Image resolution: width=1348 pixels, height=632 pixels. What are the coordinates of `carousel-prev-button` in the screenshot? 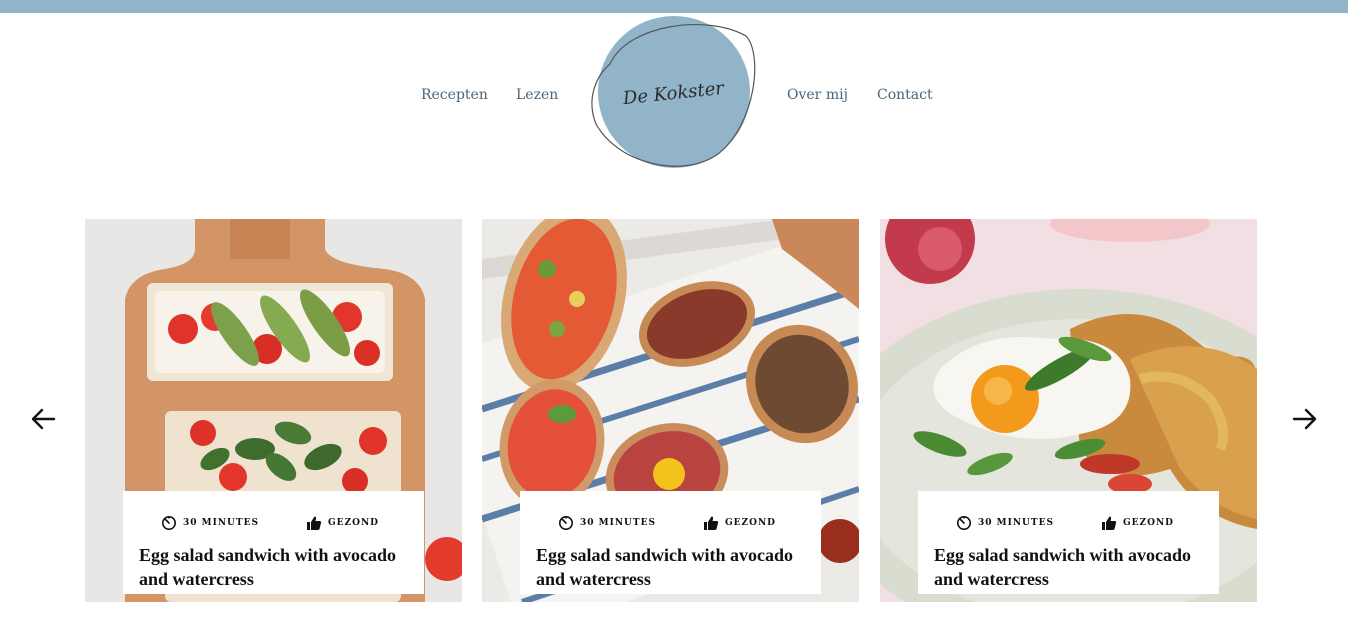 It's located at (43, 419).